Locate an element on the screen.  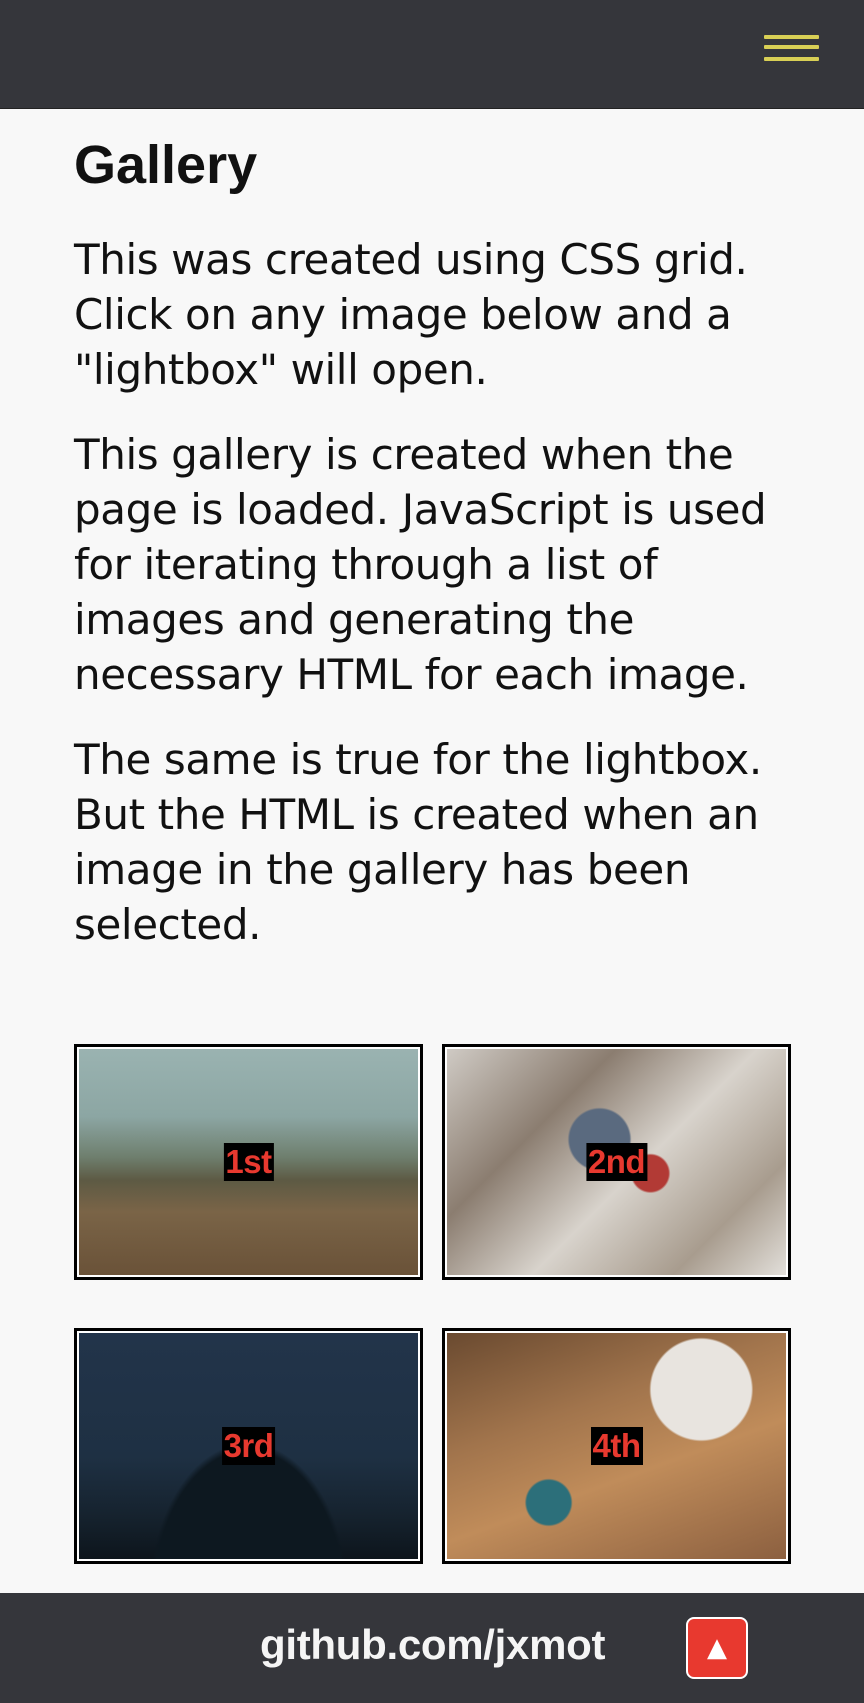
gallery-thumbnail: 4th is located at coordinates (616, 1446).